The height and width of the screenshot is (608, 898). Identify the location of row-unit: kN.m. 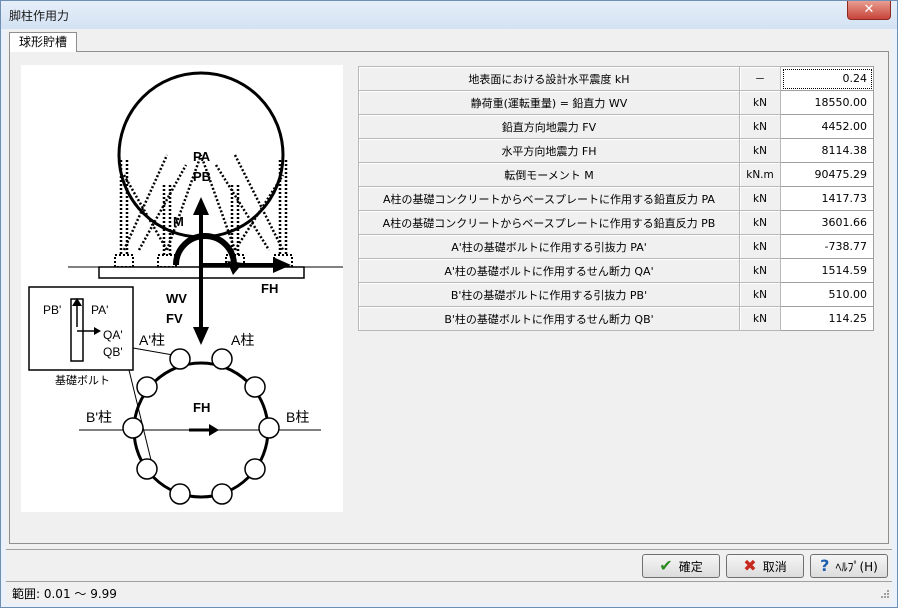
(760, 174).